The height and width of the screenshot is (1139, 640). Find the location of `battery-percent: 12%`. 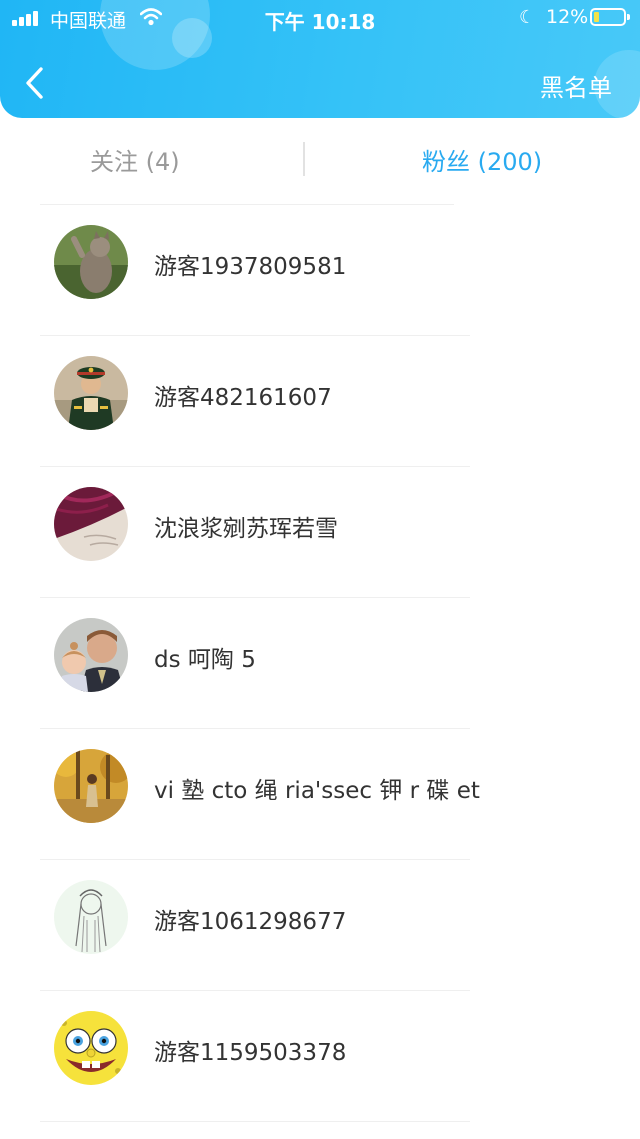

battery-percent: 12% is located at coordinates (567, 17).